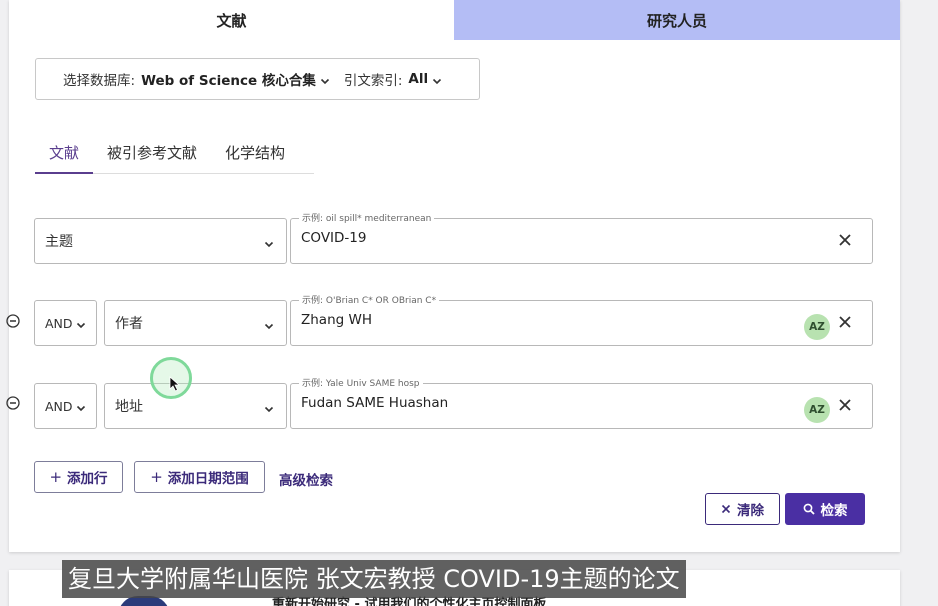  What do you see at coordinates (99, 81) in the screenshot?
I see `database-label: 选择数据库:` at bounding box center [99, 81].